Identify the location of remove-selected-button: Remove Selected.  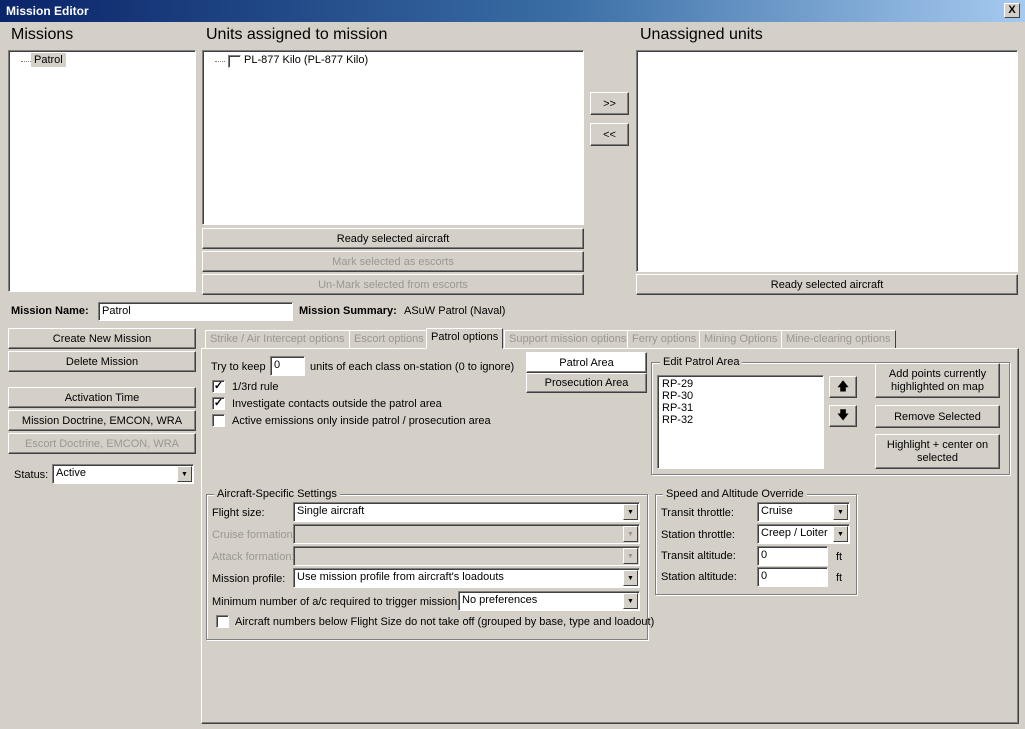
(937, 416).